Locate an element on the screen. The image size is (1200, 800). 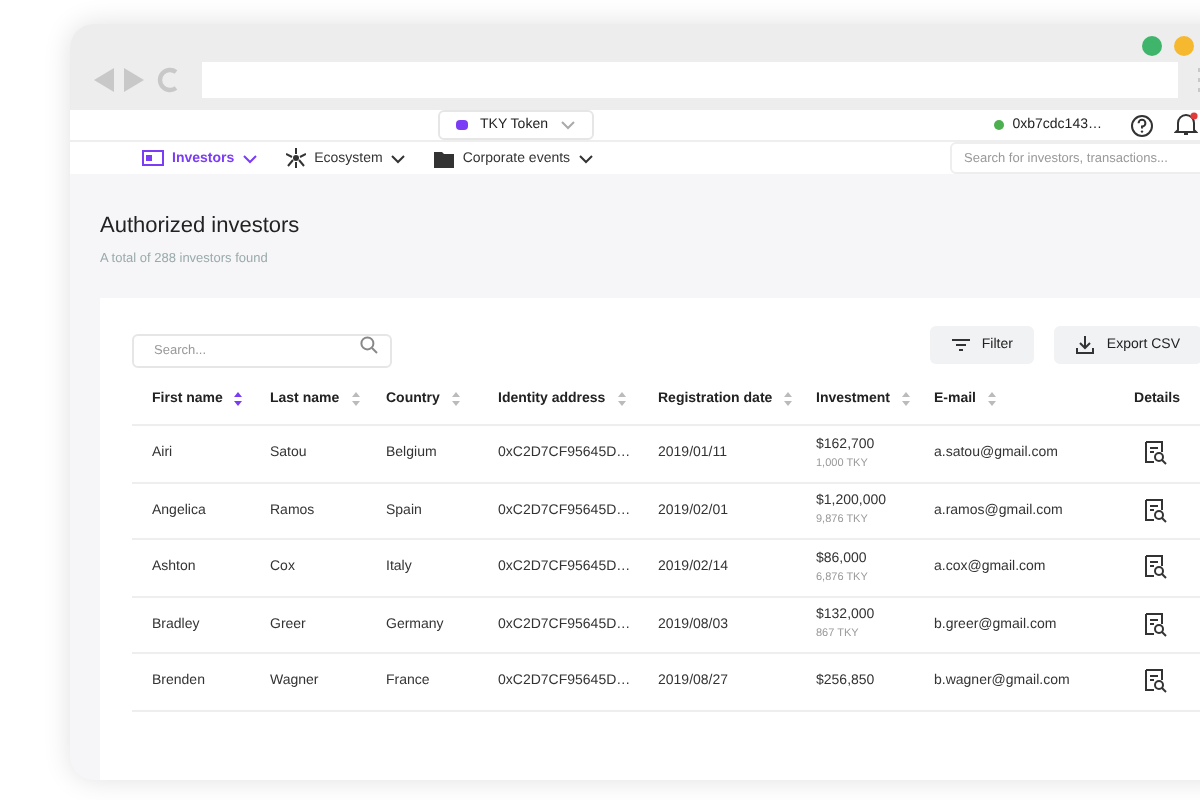
maximize-dot-icon is located at coordinates (1152, 46).